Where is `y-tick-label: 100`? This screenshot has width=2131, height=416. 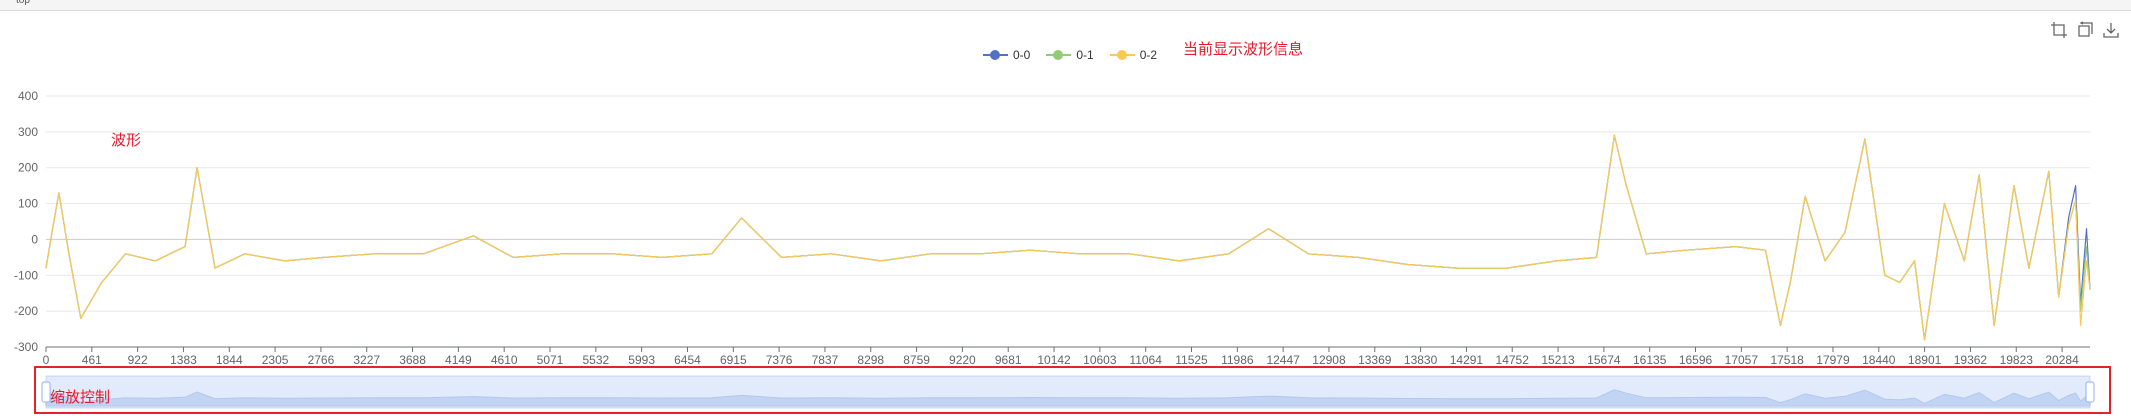 y-tick-label: 100 is located at coordinates (28, 204).